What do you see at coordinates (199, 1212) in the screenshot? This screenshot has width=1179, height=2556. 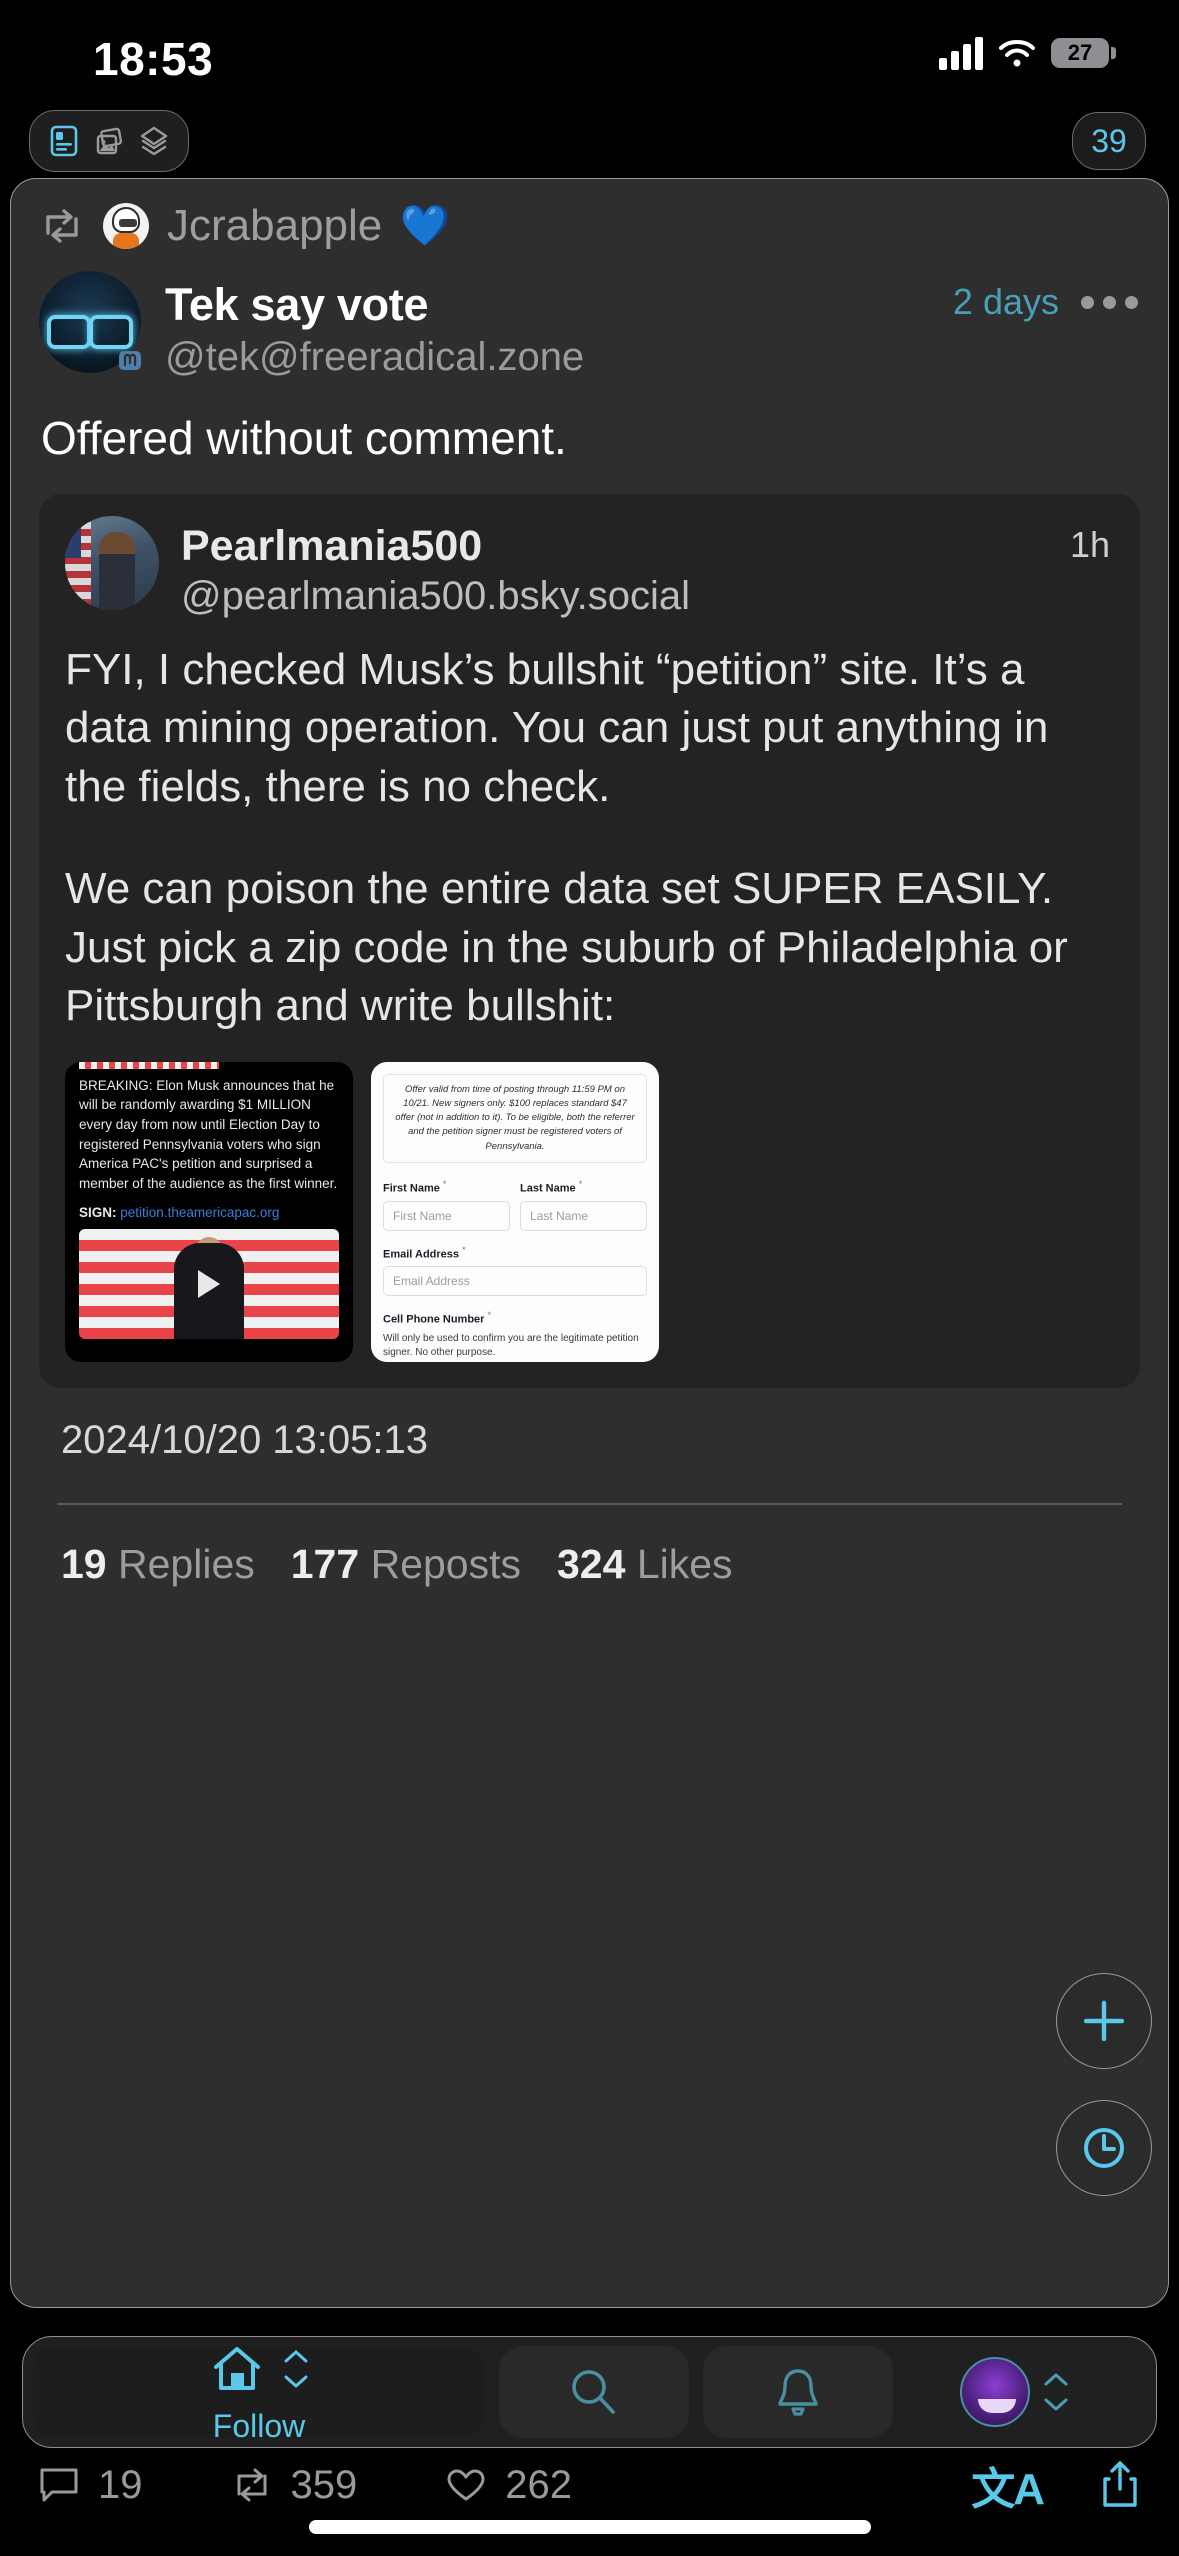 I see `petition-link: petition.theamericapac.org` at bounding box center [199, 1212].